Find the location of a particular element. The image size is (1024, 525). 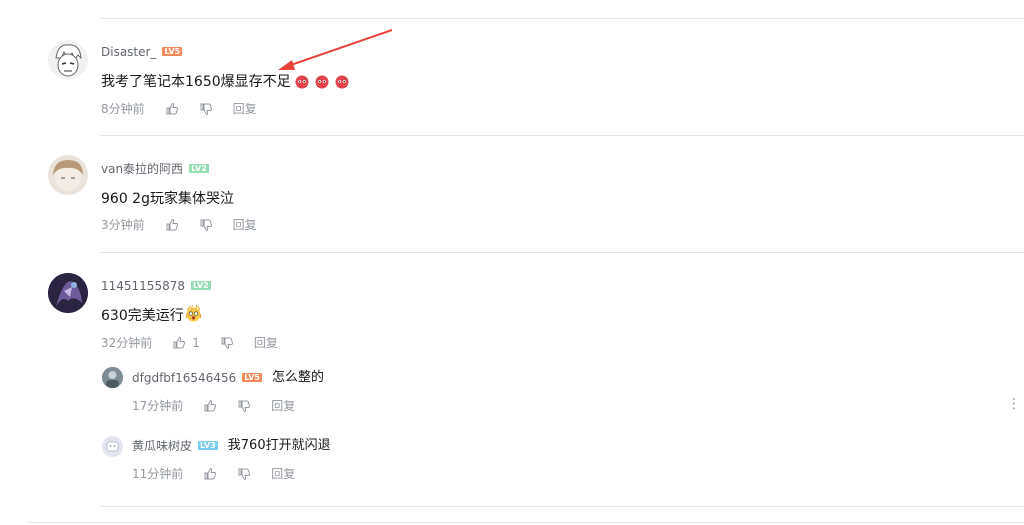

comment-text-content: 我考了笔记本1650爆显存不足 is located at coordinates (196, 82).